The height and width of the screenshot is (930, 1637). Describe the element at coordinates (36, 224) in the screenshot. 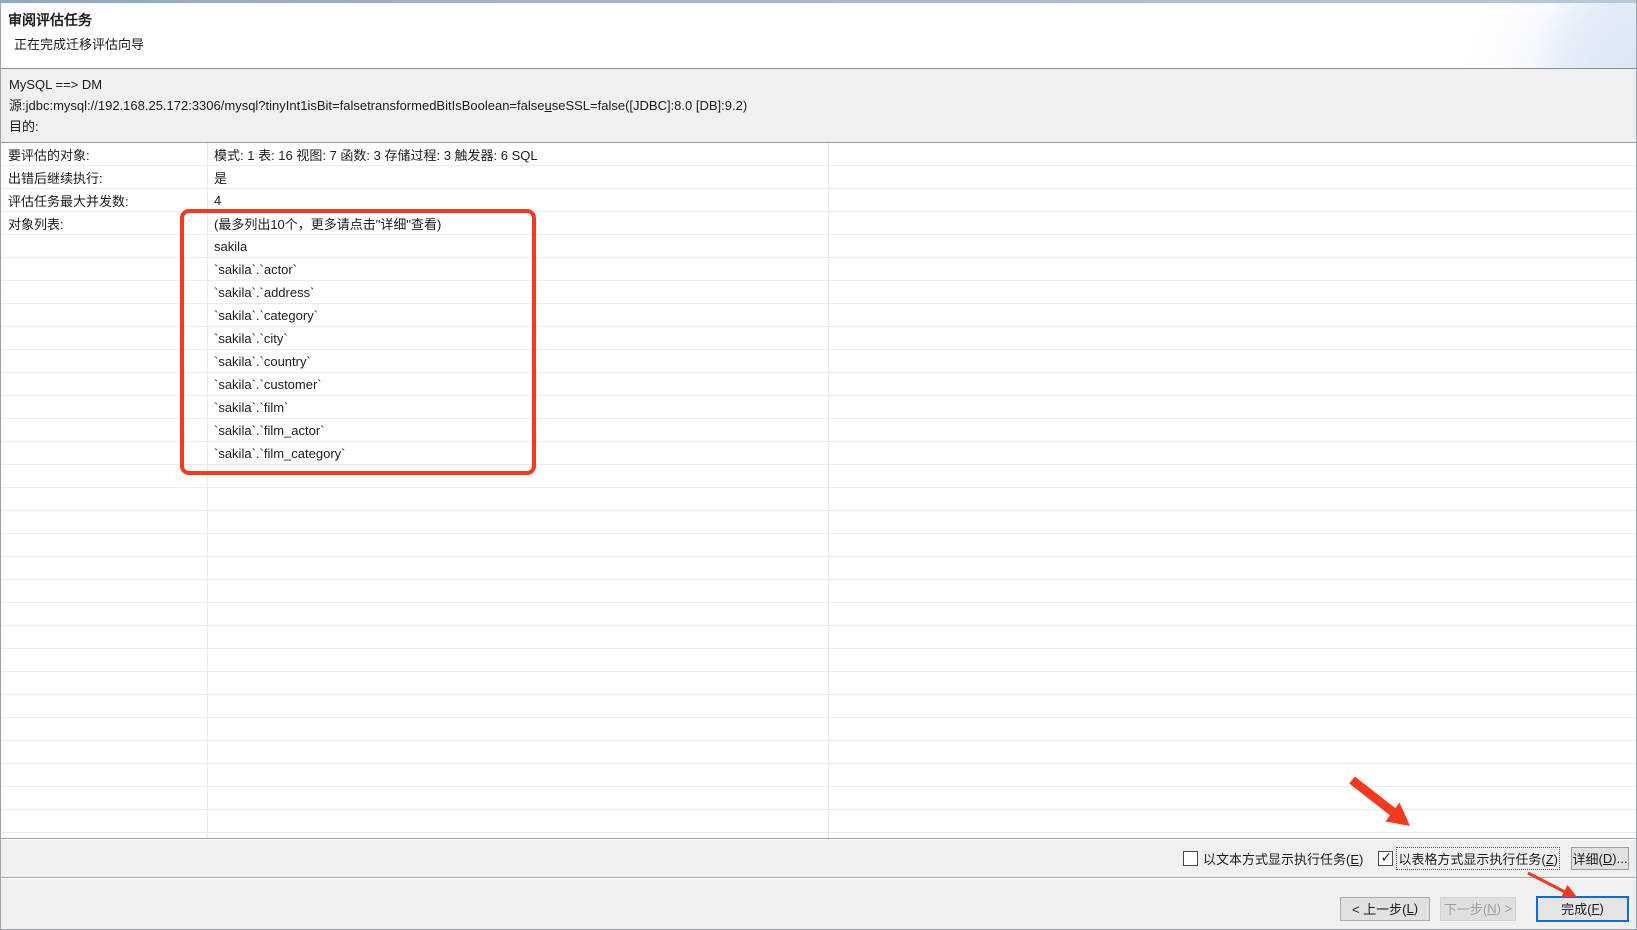

I see `row-label: 对象列表:` at that location.